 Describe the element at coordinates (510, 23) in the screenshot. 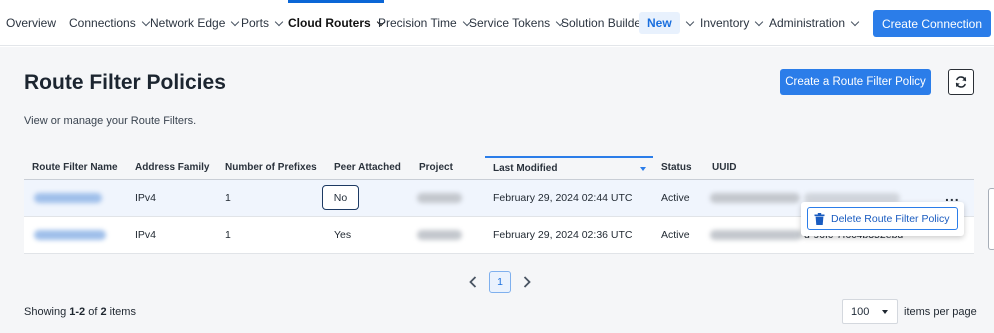

I see `nav-item-label: Service Tokens` at that location.